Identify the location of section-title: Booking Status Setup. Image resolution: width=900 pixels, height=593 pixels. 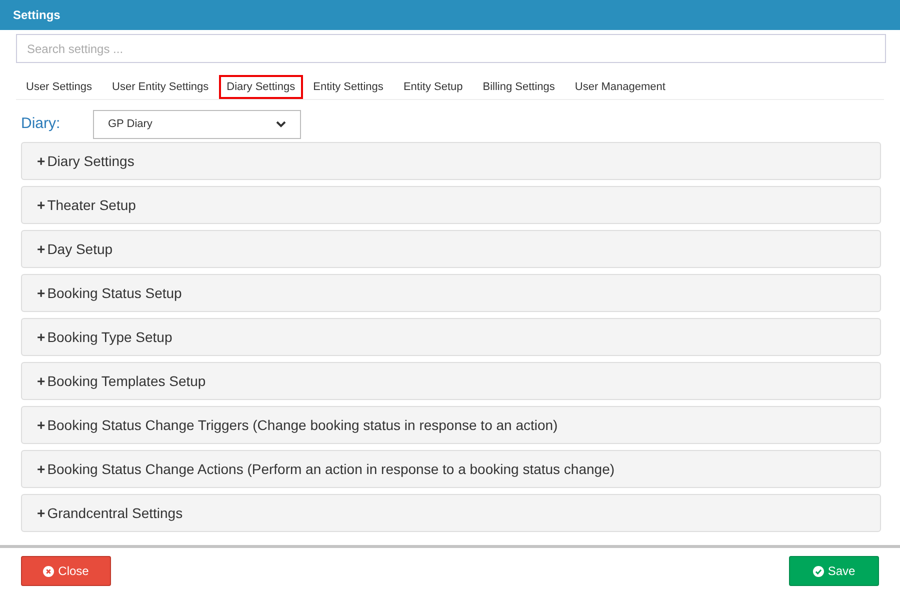
(114, 293).